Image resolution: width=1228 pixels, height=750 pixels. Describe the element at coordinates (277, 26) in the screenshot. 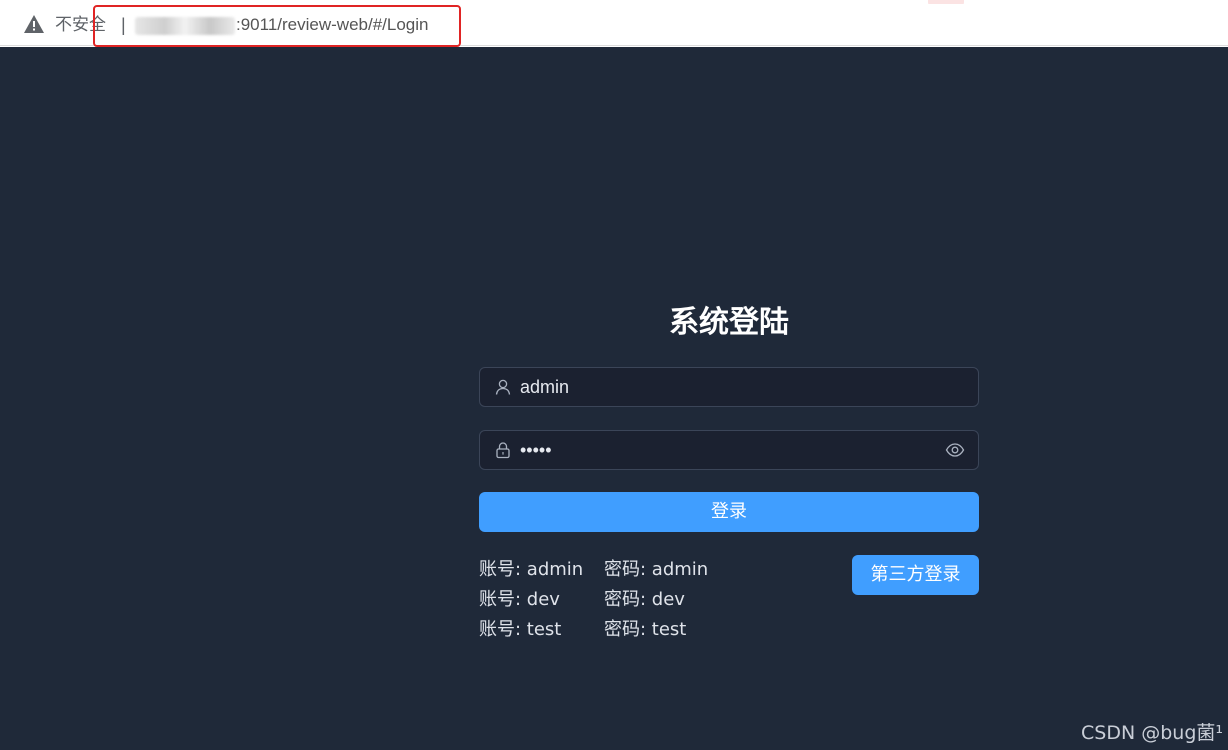

I see `url-highlight-box` at that location.